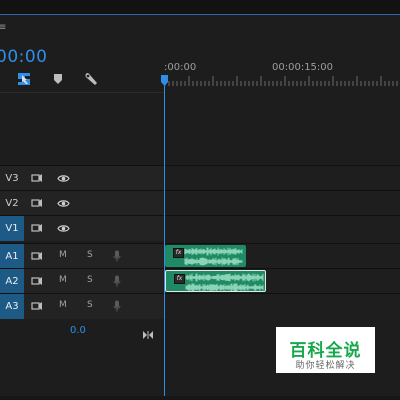 This screenshot has height=400, width=400. I want to click on ruler-label-start: :00:00, so click(180, 67).